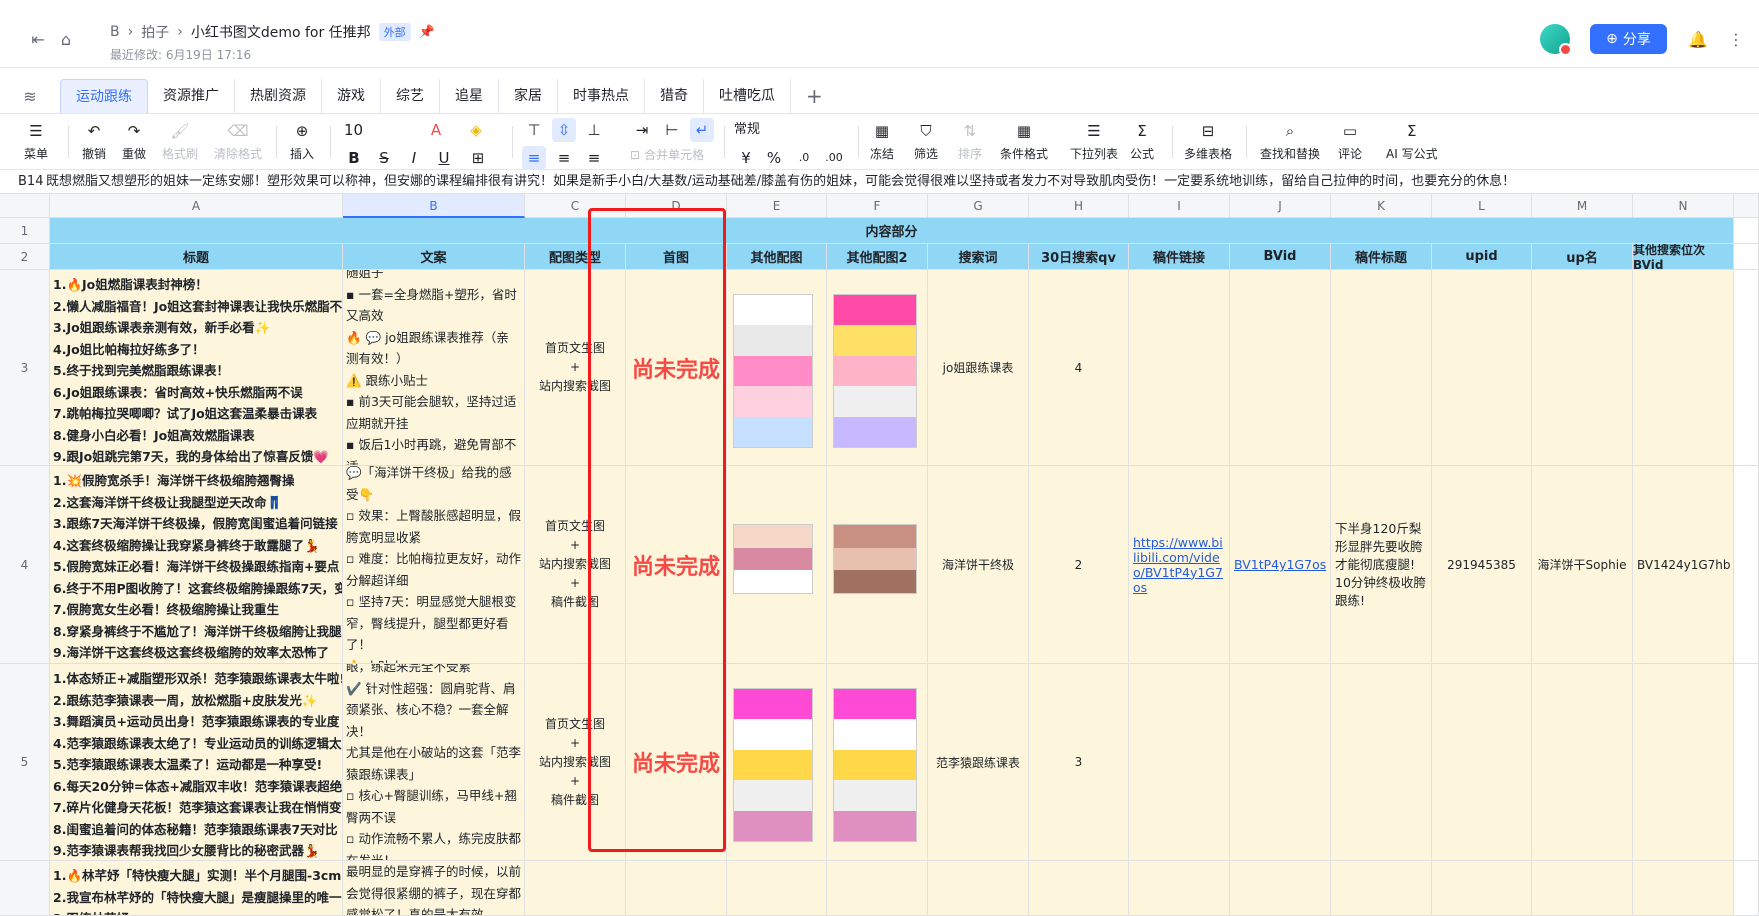  What do you see at coordinates (672, 130) in the screenshot?
I see `wrap-clip-icon: ⊢` at bounding box center [672, 130].